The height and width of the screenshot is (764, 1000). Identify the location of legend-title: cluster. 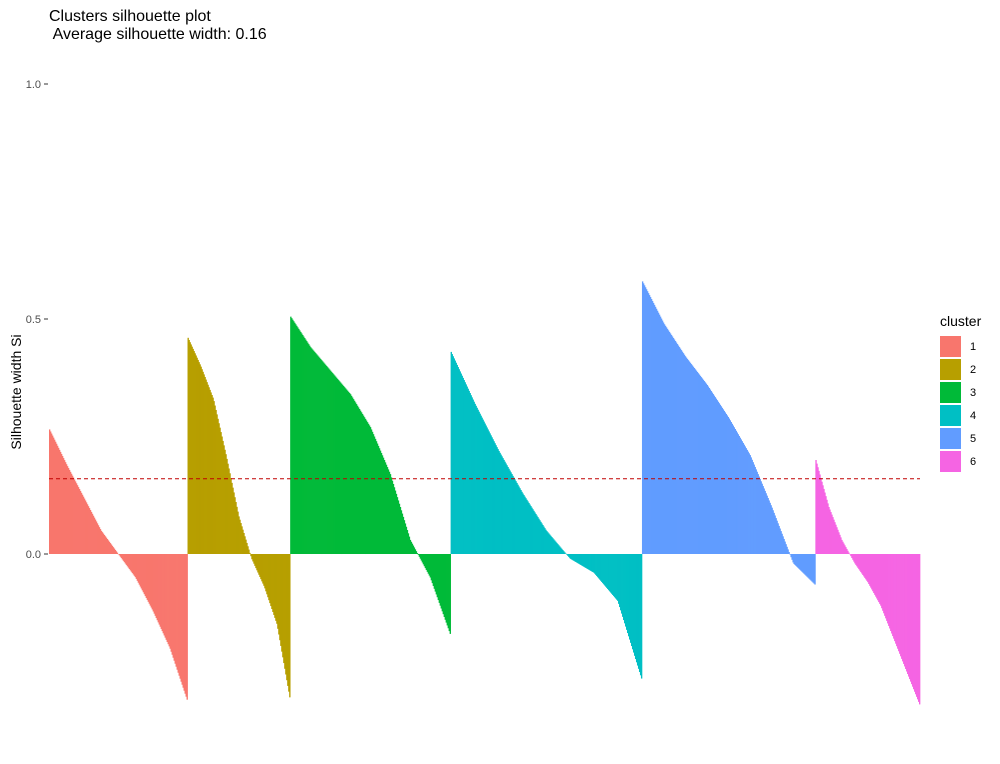
(961, 321).